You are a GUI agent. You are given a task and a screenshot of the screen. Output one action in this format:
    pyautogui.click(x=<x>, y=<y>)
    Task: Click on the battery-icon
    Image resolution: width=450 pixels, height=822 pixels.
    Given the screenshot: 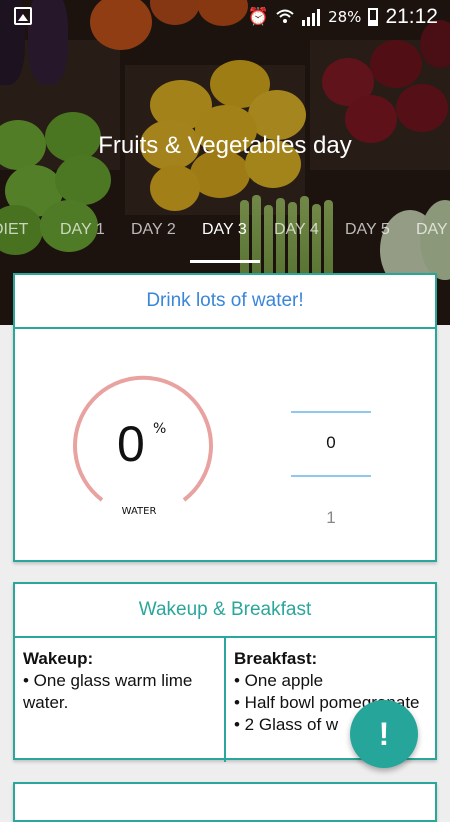 What is the action you would take?
    pyautogui.click(x=373, y=17)
    